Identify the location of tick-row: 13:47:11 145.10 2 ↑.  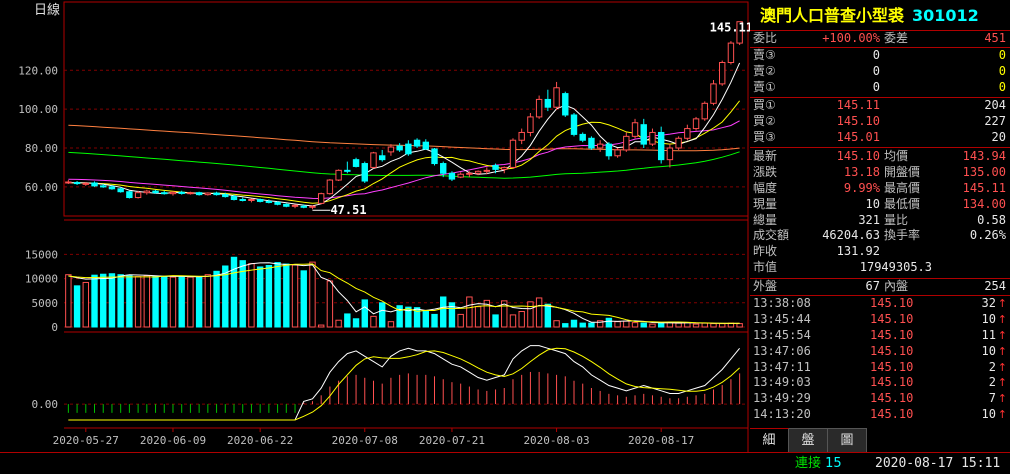
(880, 368).